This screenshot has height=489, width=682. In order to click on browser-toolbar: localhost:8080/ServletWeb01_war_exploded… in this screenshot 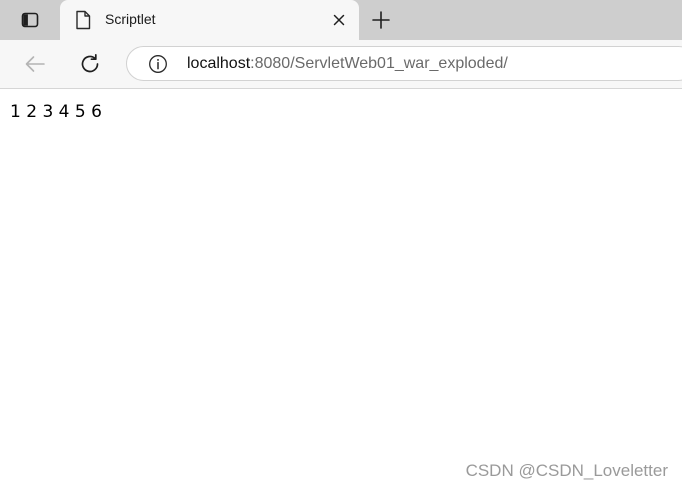, I will do `click(341, 64)`.